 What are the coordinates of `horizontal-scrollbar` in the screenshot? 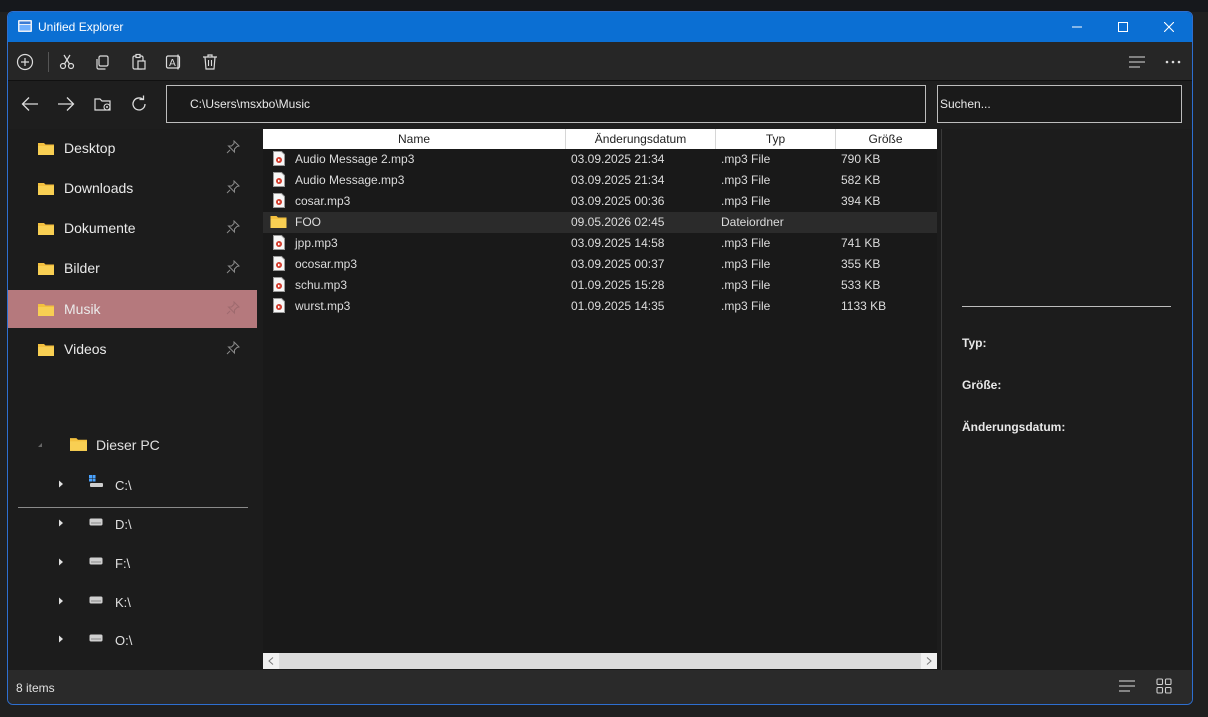 It's located at (600, 661).